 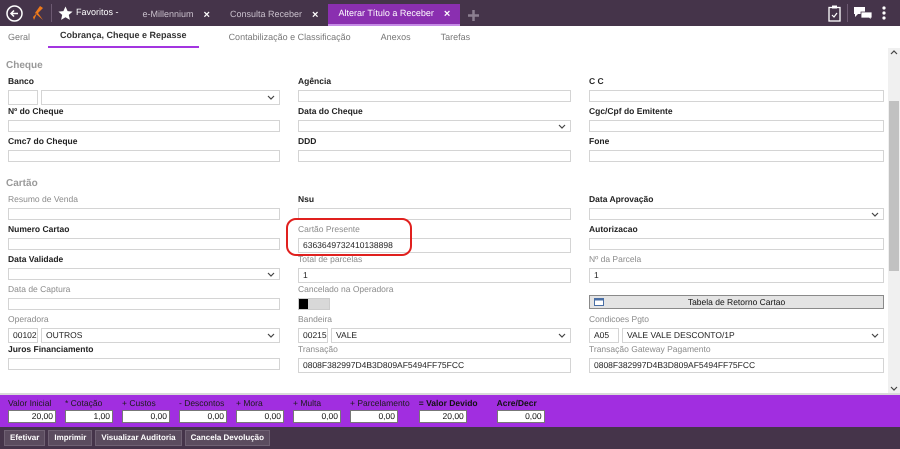 What do you see at coordinates (434, 245) in the screenshot?
I see `input-field: 6363649732410138898` at bounding box center [434, 245].